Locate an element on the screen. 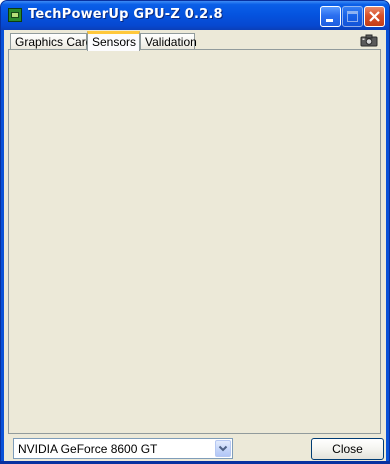  minimize-icon is located at coordinates (329, 20).